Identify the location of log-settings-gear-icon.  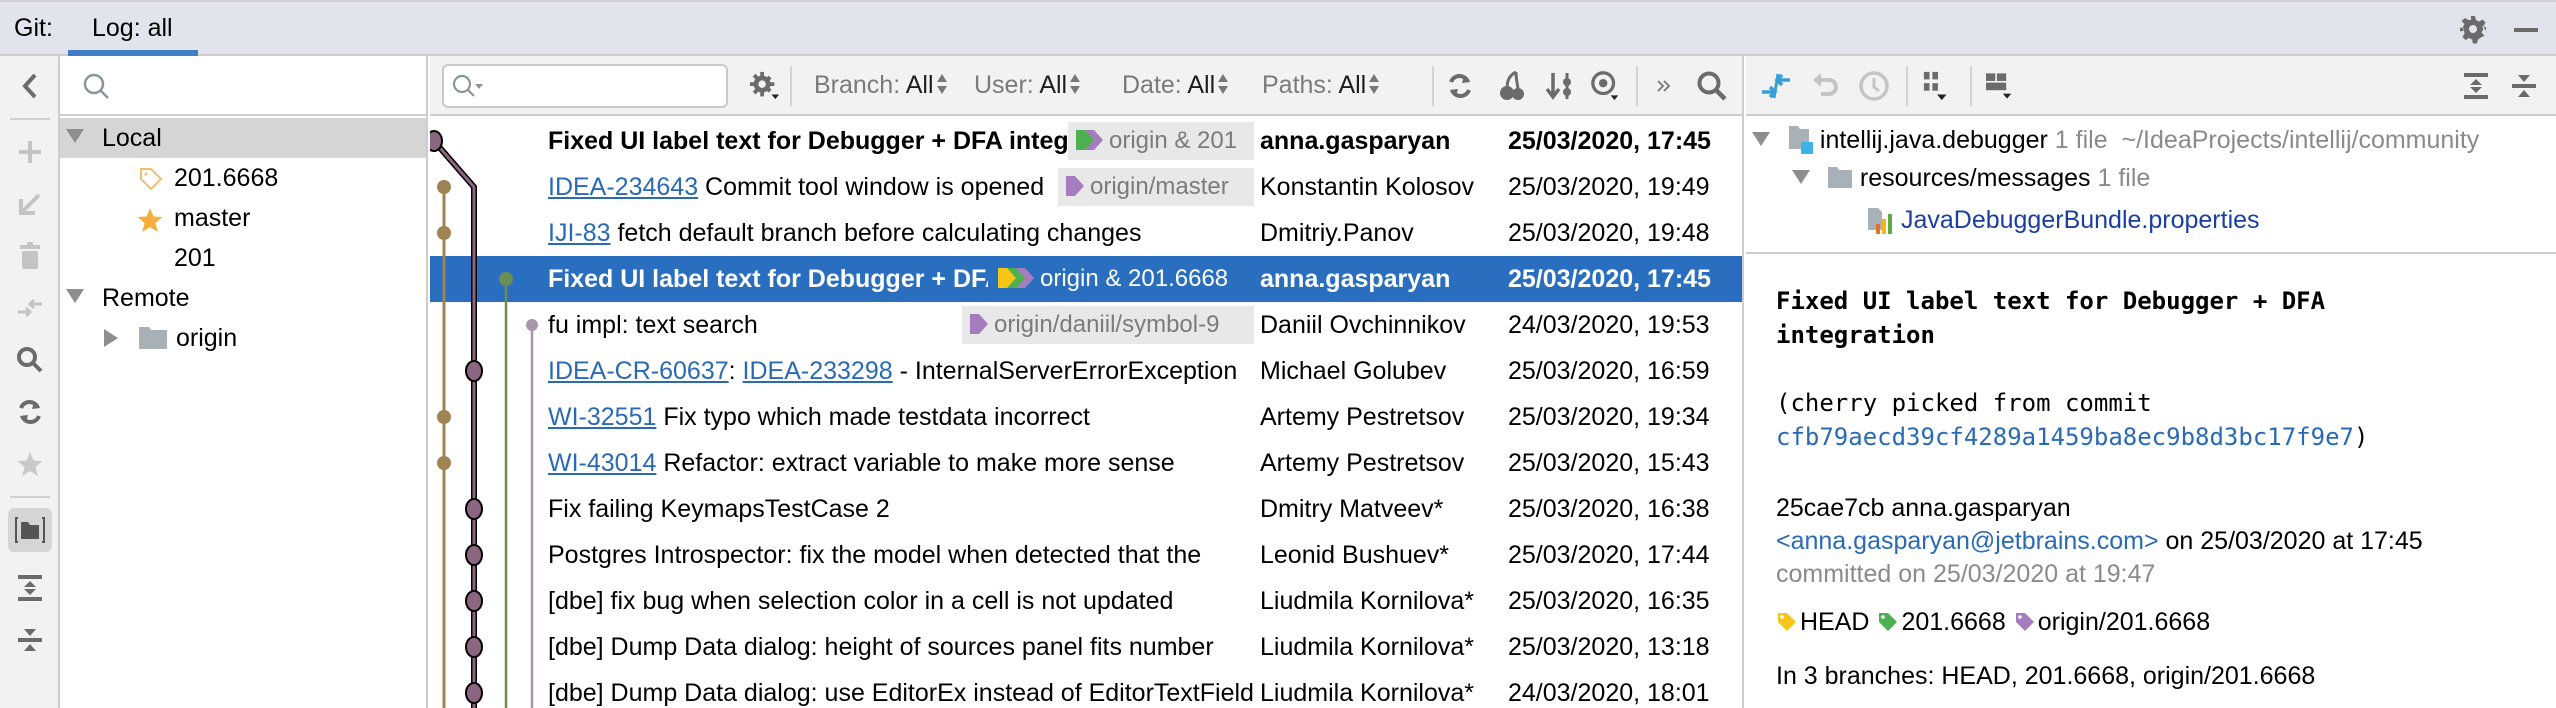
(764, 86).